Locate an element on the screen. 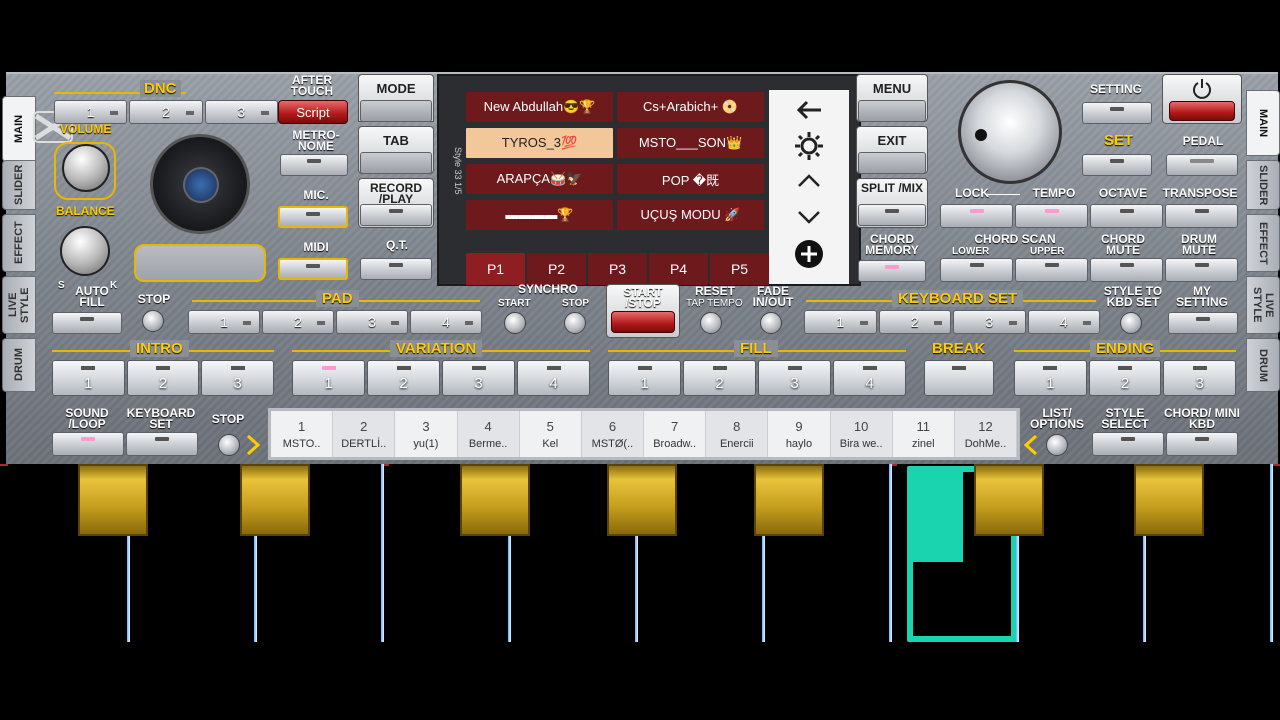 The width and height of the screenshot is (1280, 720). ending-button-1: 1 is located at coordinates (1050, 378).